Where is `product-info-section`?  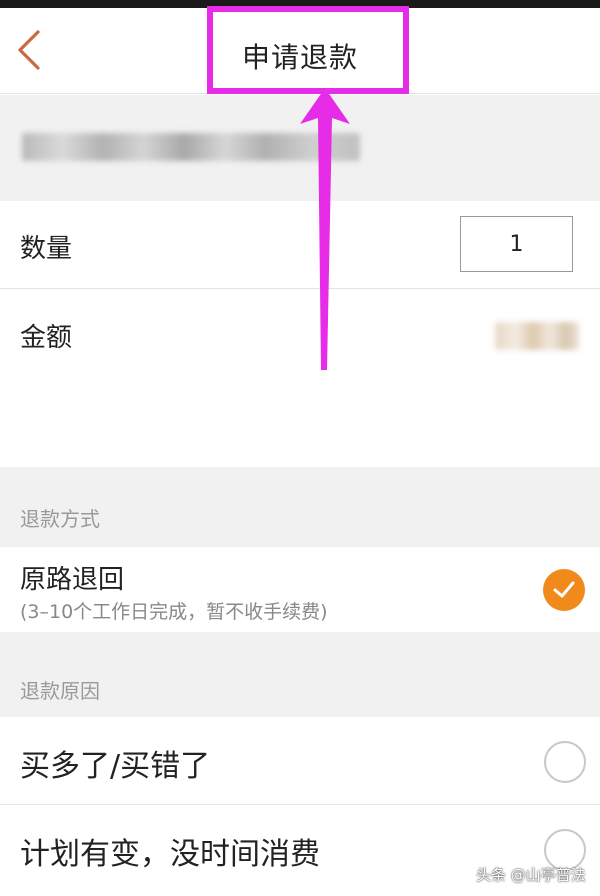
product-info-section is located at coordinates (300, 148).